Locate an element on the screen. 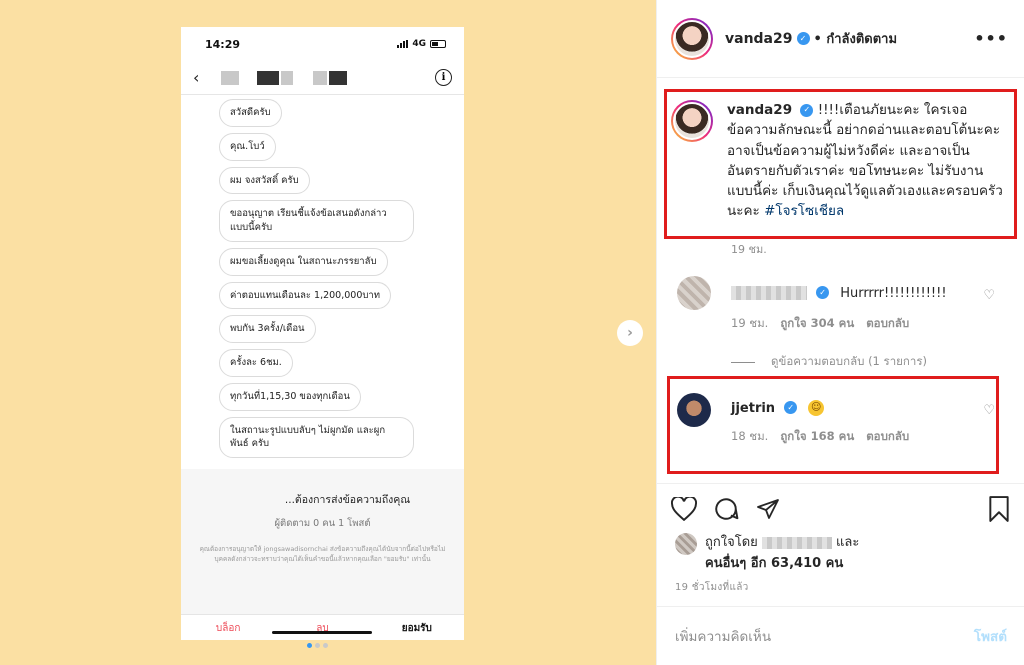 This screenshot has width=1024, height=665. comment-username: jjetrin is located at coordinates (753, 408).